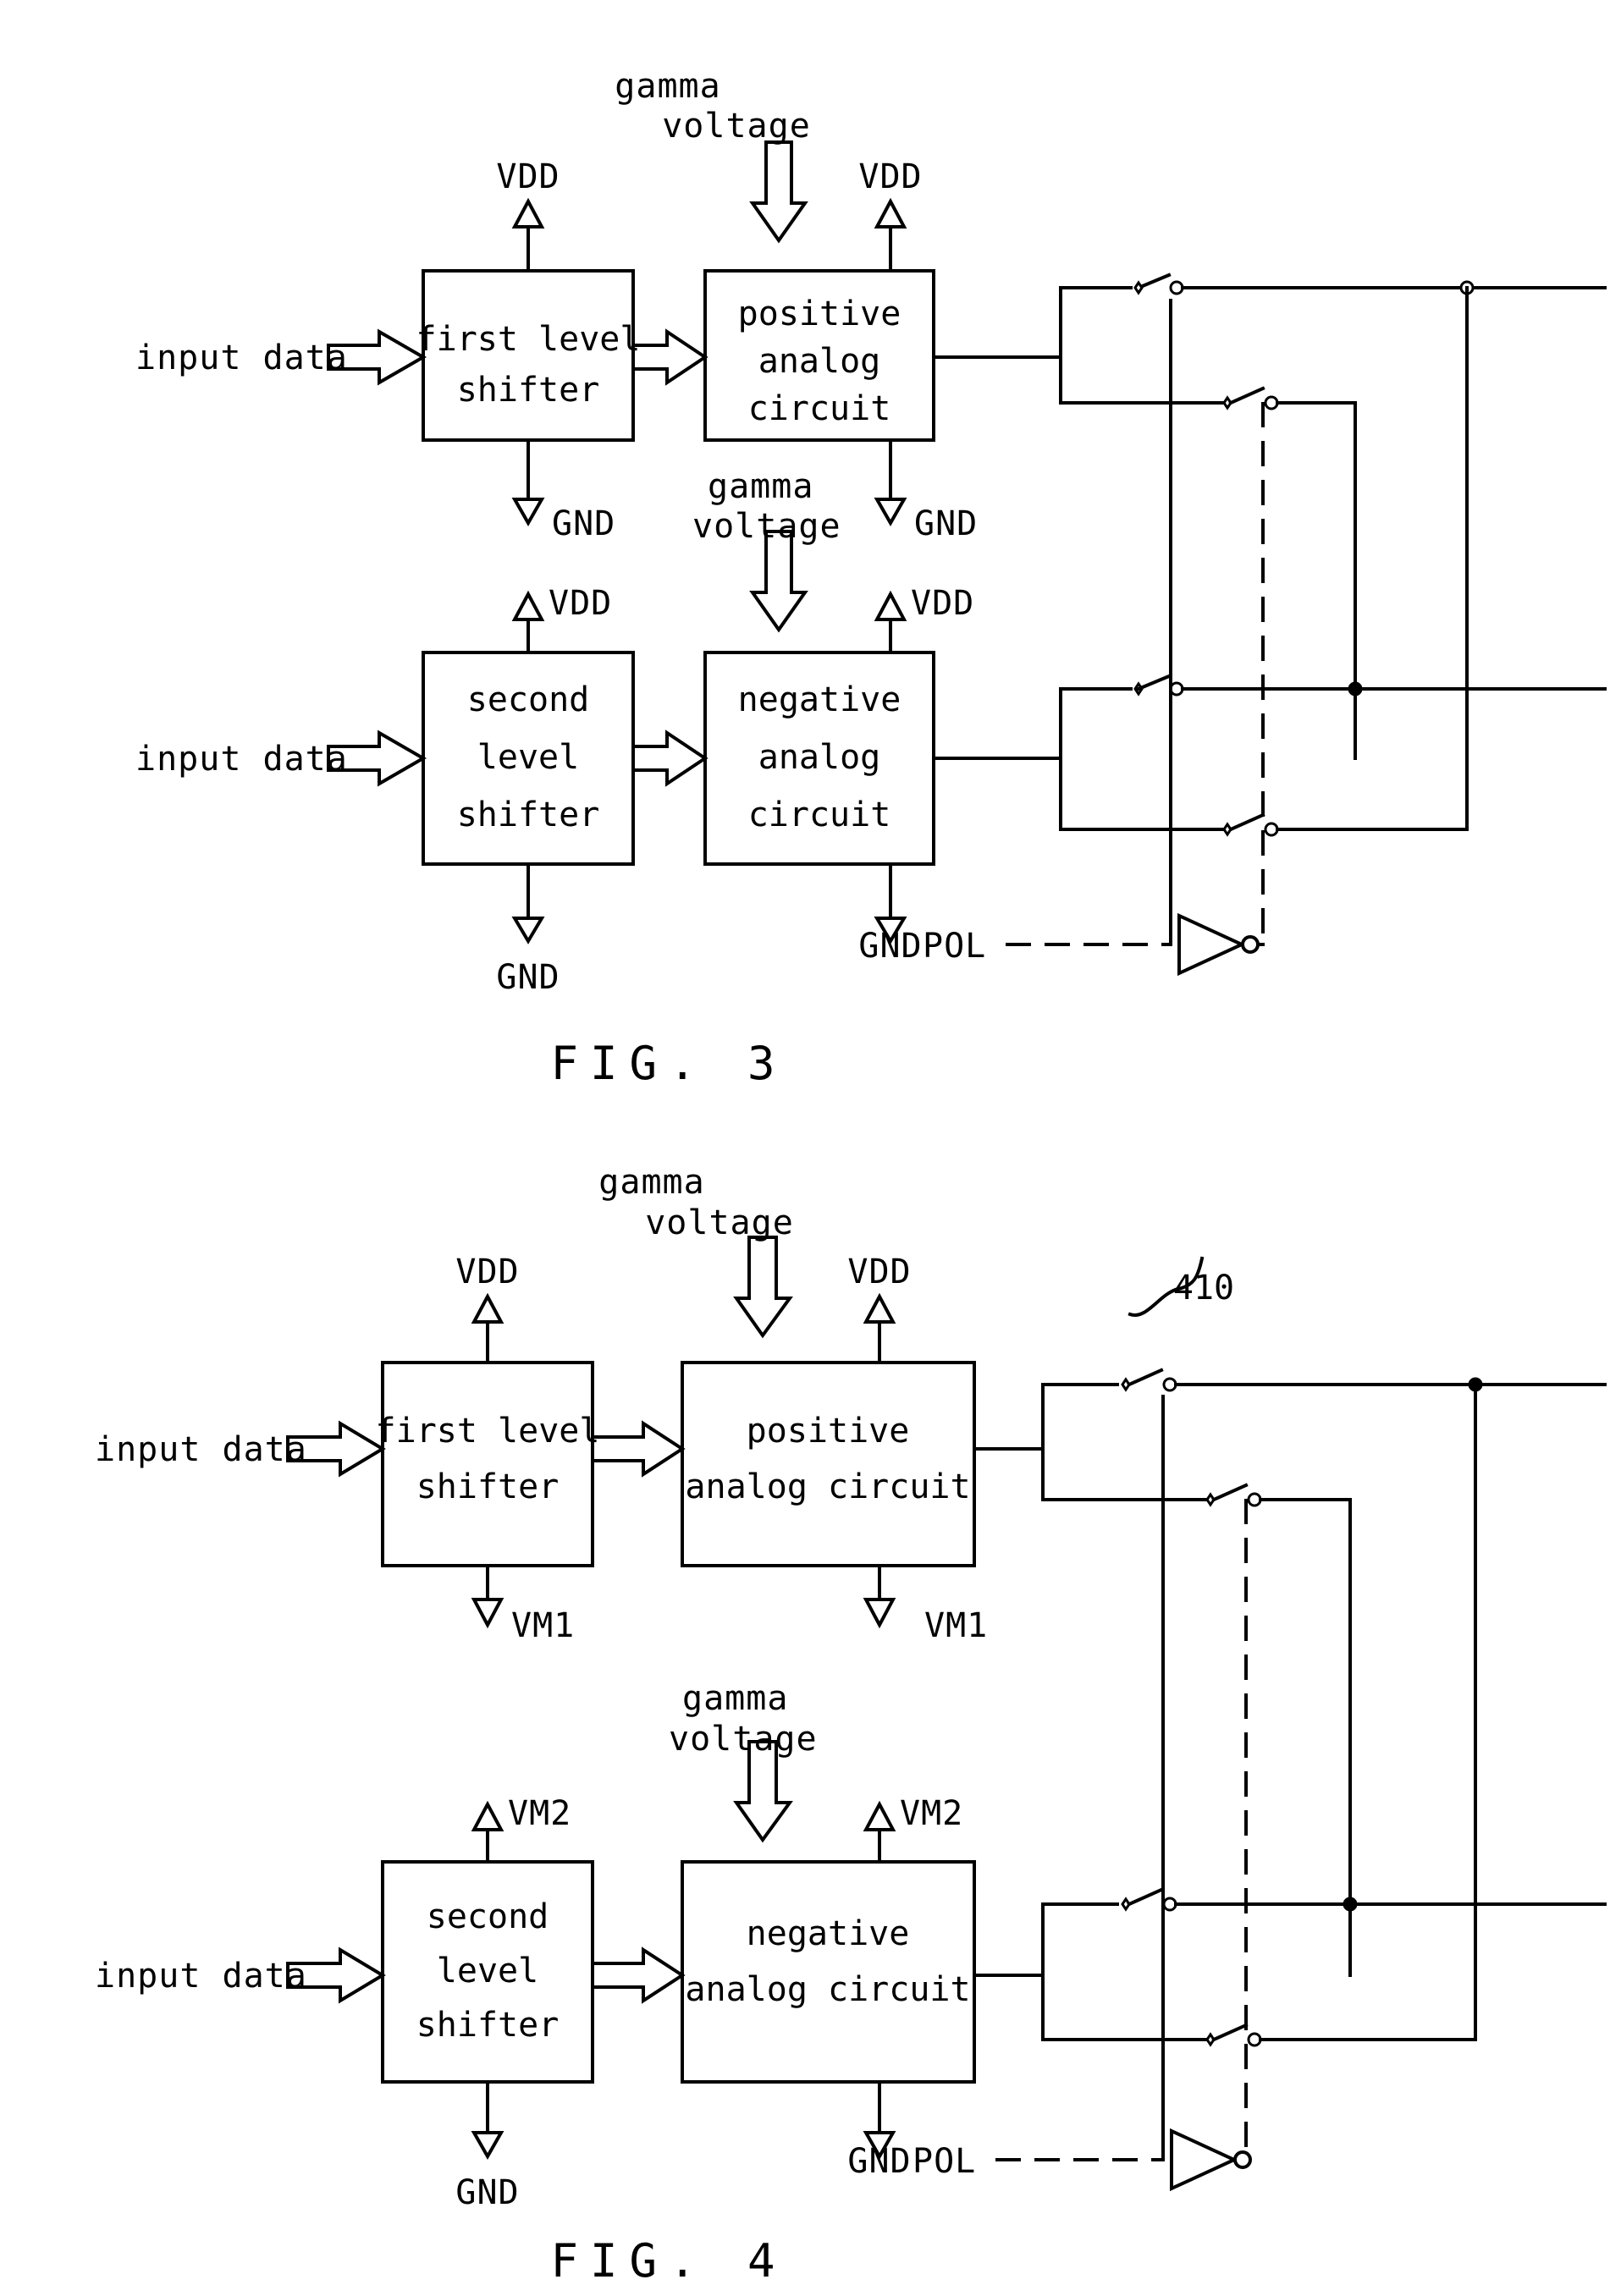 This screenshot has width=1610, height=2296. Describe the element at coordinates (931, 1813) in the screenshot. I see `vm2-nac-label: VM2` at that location.